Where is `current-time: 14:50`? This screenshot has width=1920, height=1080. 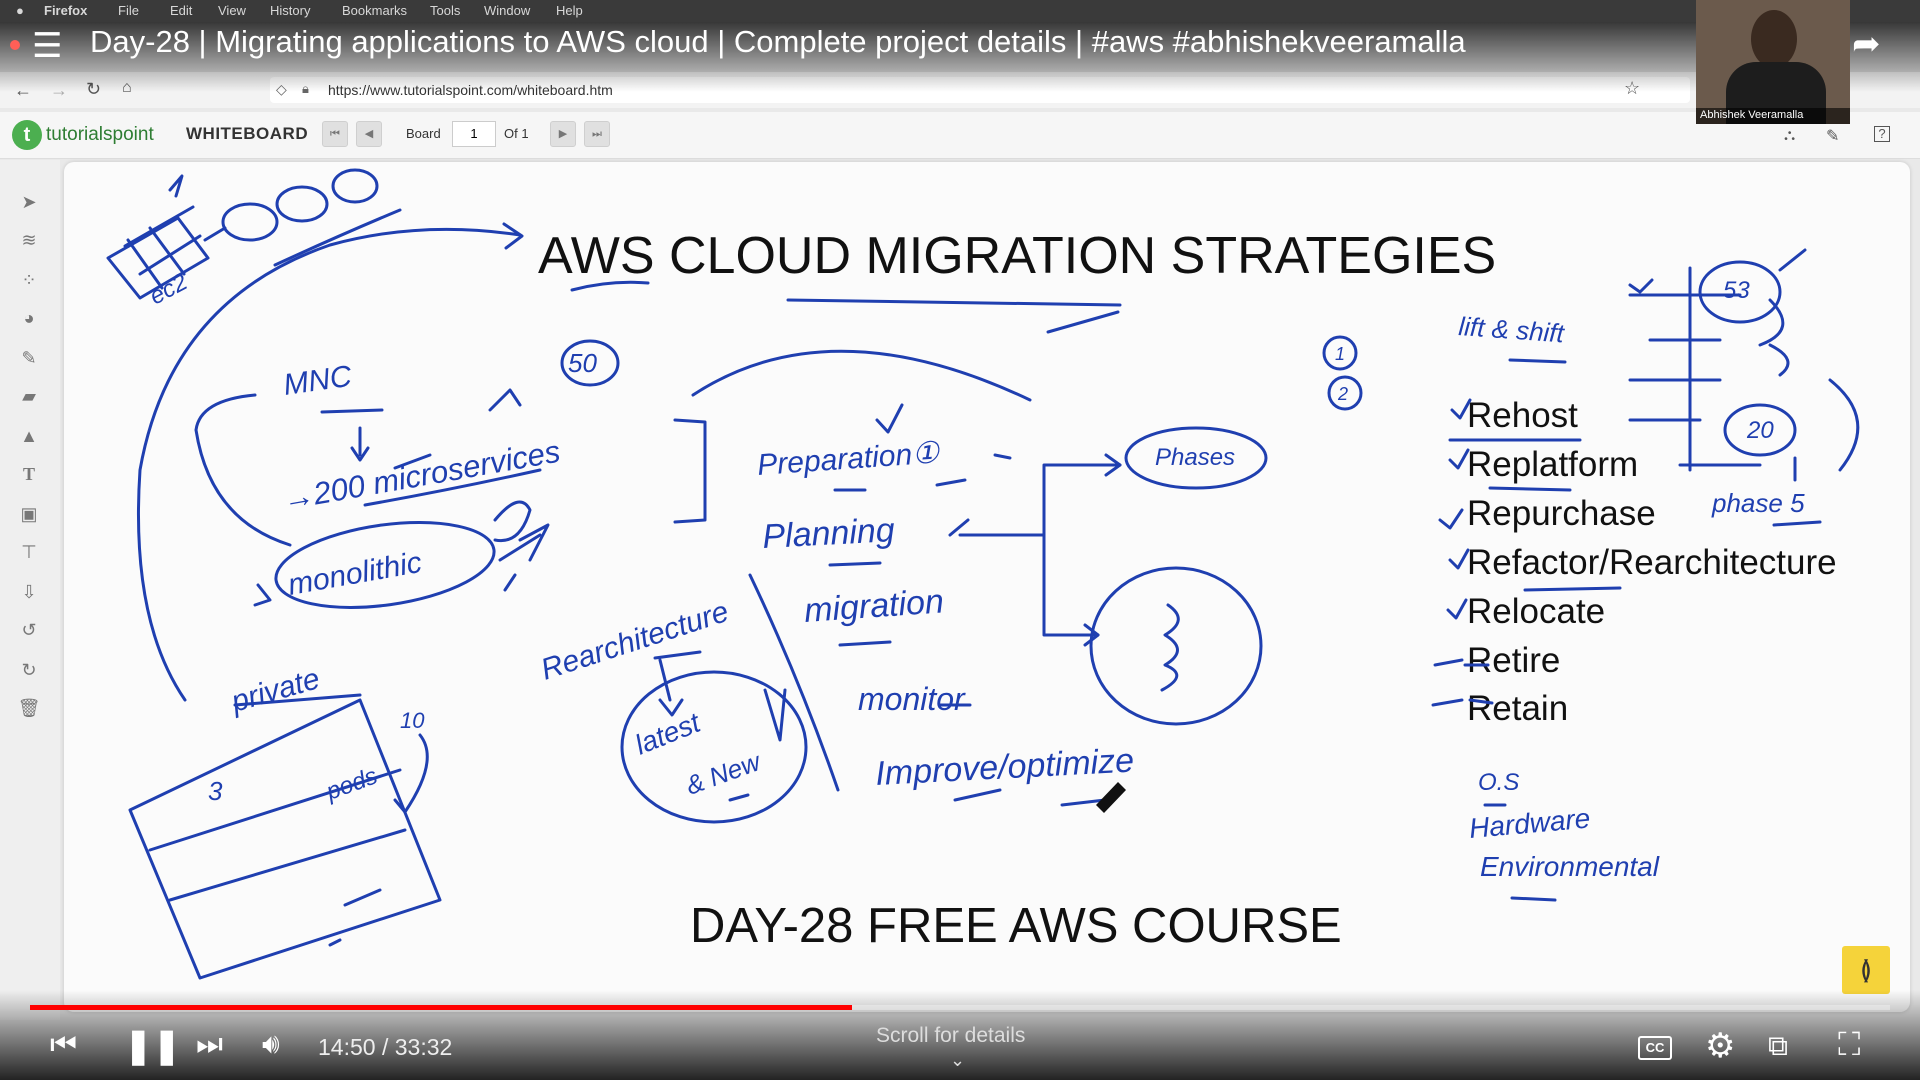 current-time: 14:50 is located at coordinates (347, 1047).